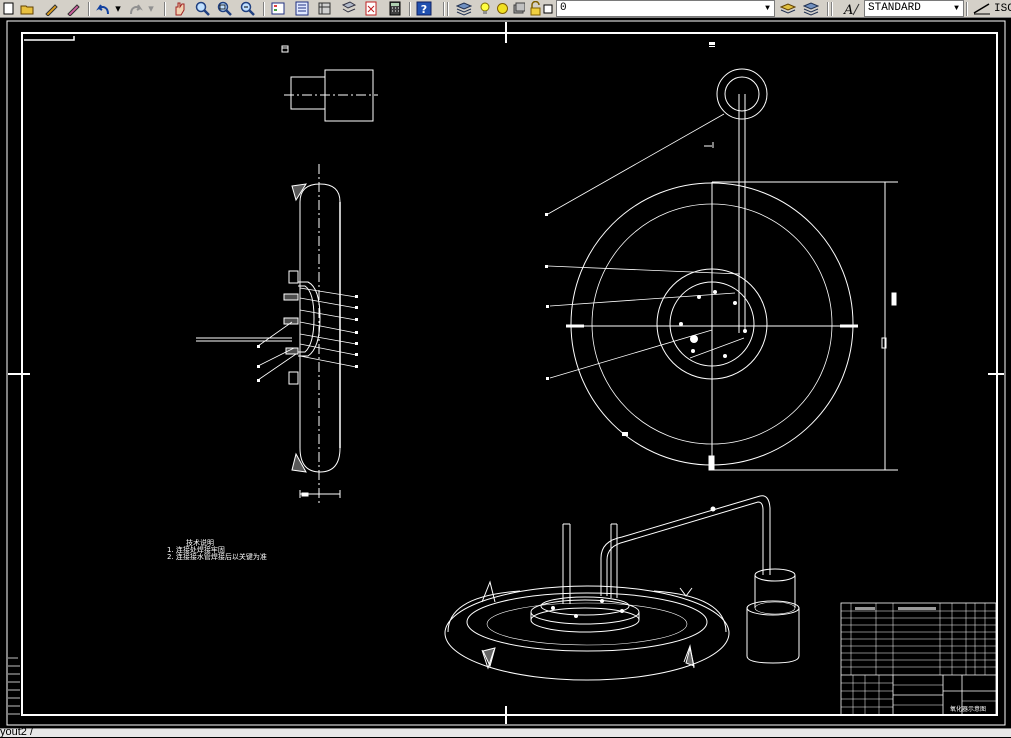 The image size is (1011, 738). I want to click on layer-previous-icon, so click(788, 8).